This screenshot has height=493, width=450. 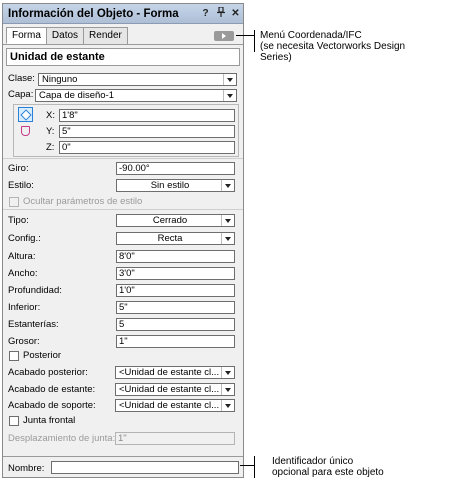 I want to click on config-label: Config.:, so click(x=24, y=238).